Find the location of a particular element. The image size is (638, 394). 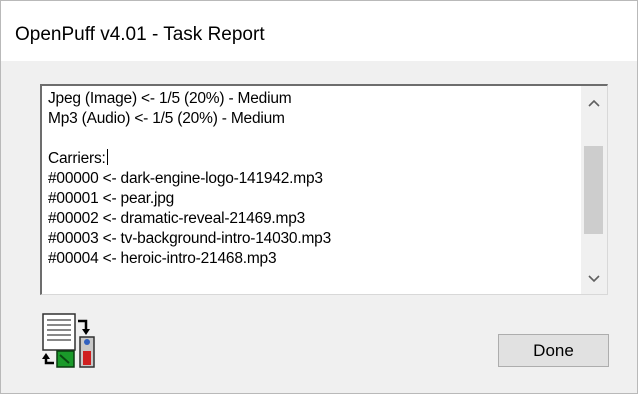

report-line: #00004 <- heroic-intro-21468.mp3 is located at coordinates (162, 258).